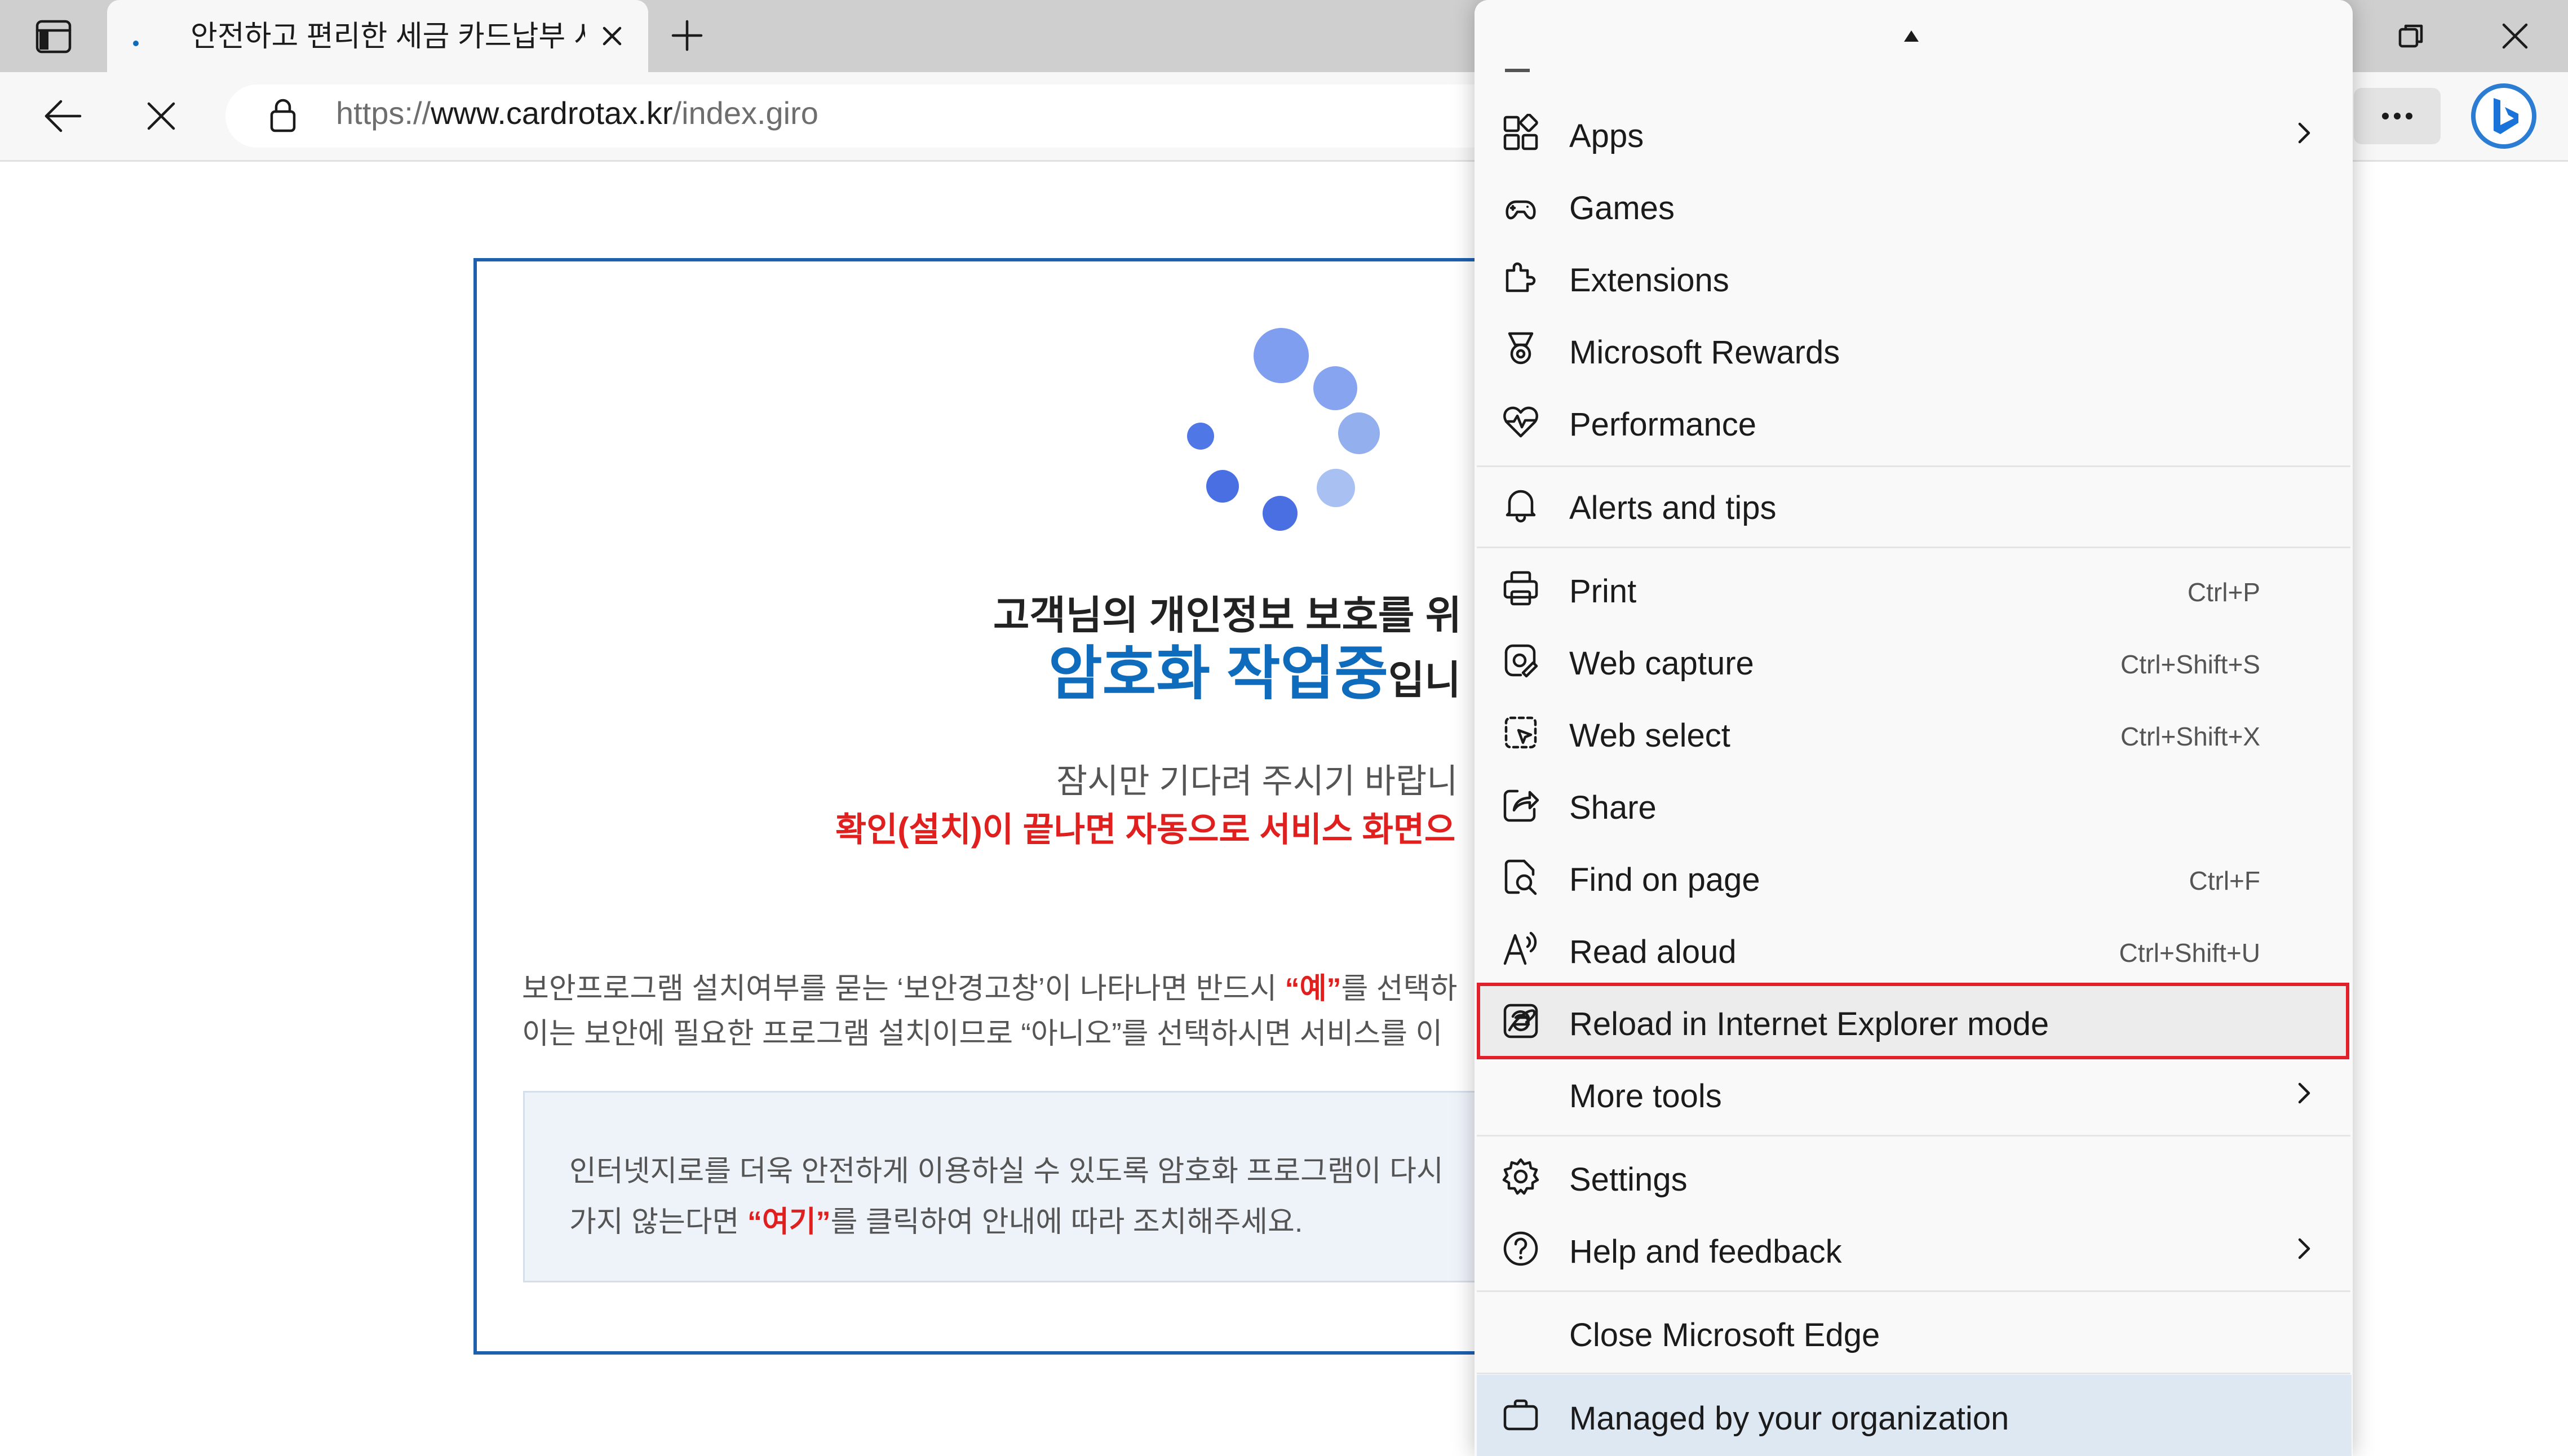 The image size is (2568, 1456). Describe the element at coordinates (1424, 680) in the screenshot. I see `heading-suffix: 입니` at that location.